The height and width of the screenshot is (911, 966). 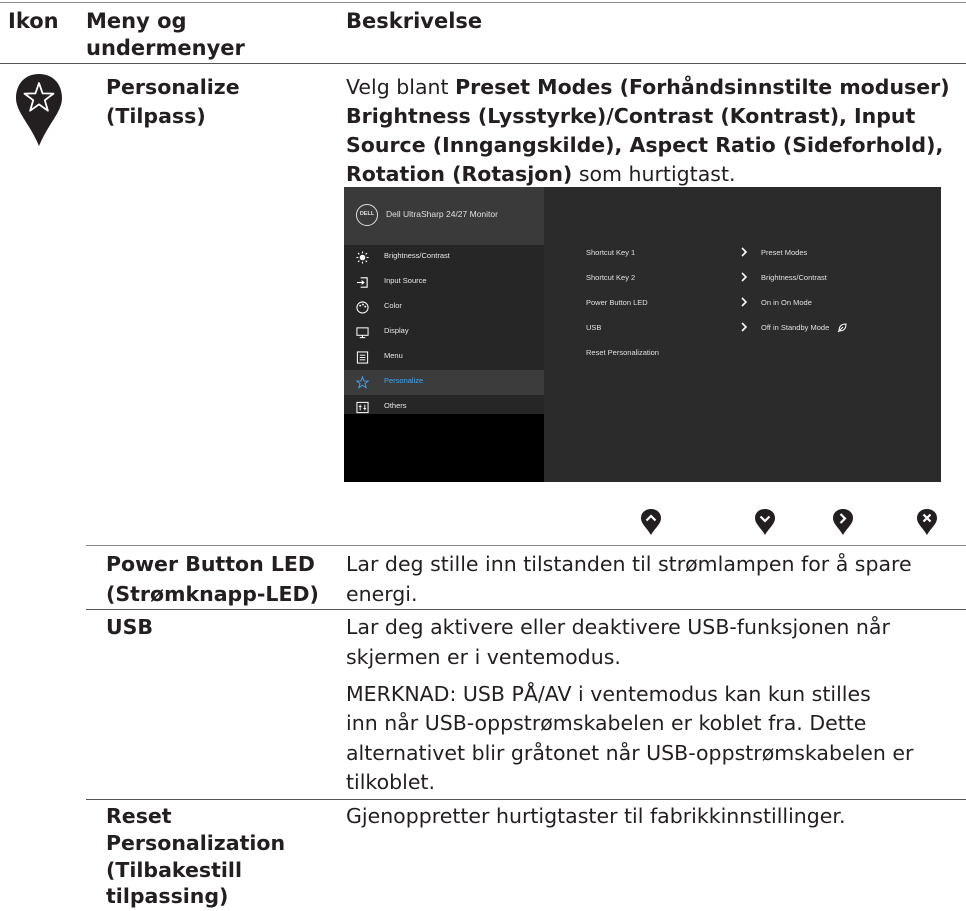 What do you see at coordinates (212, 594) in the screenshot?
I see `power-led-label-line2: (Strømknapp-LED)` at bounding box center [212, 594].